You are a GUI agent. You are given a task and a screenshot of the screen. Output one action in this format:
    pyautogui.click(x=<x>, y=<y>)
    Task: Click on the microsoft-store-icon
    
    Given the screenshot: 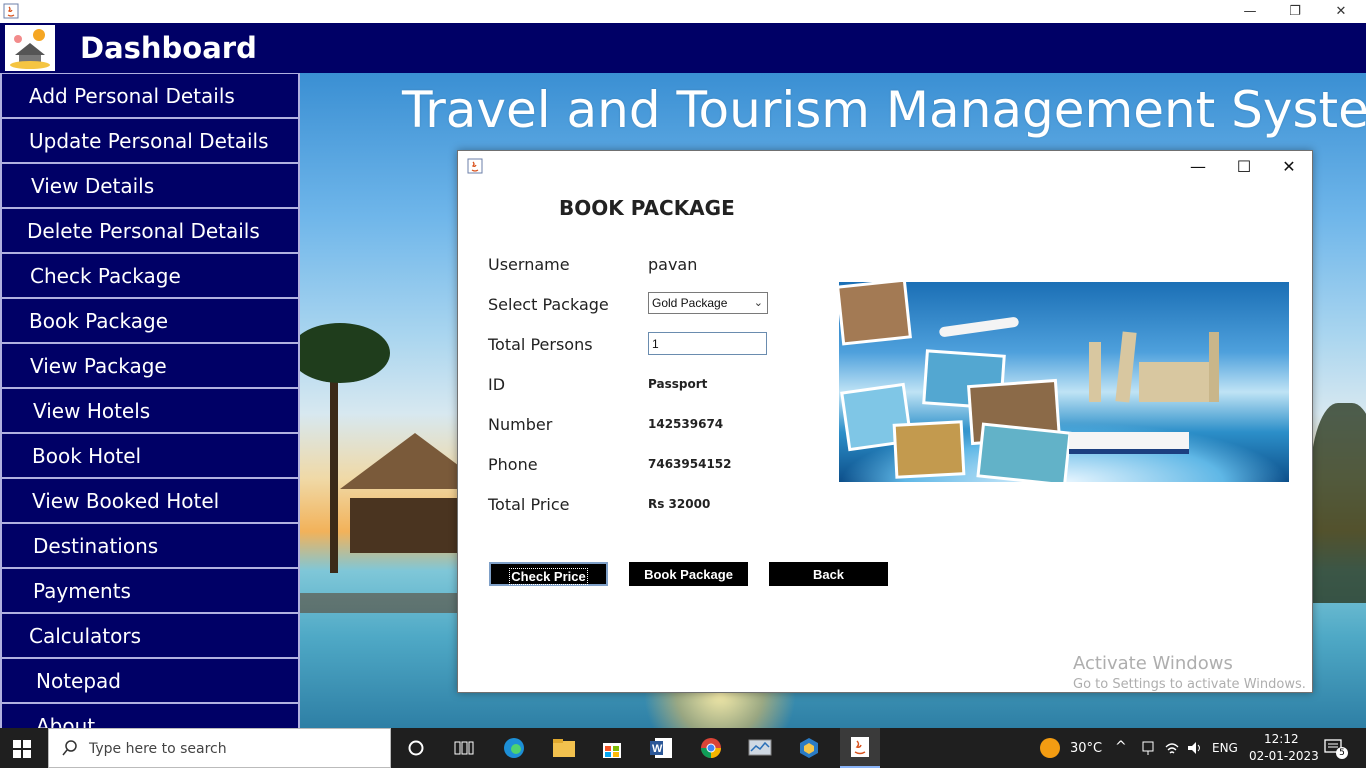 What is the action you would take?
    pyautogui.click(x=612, y=748)
    